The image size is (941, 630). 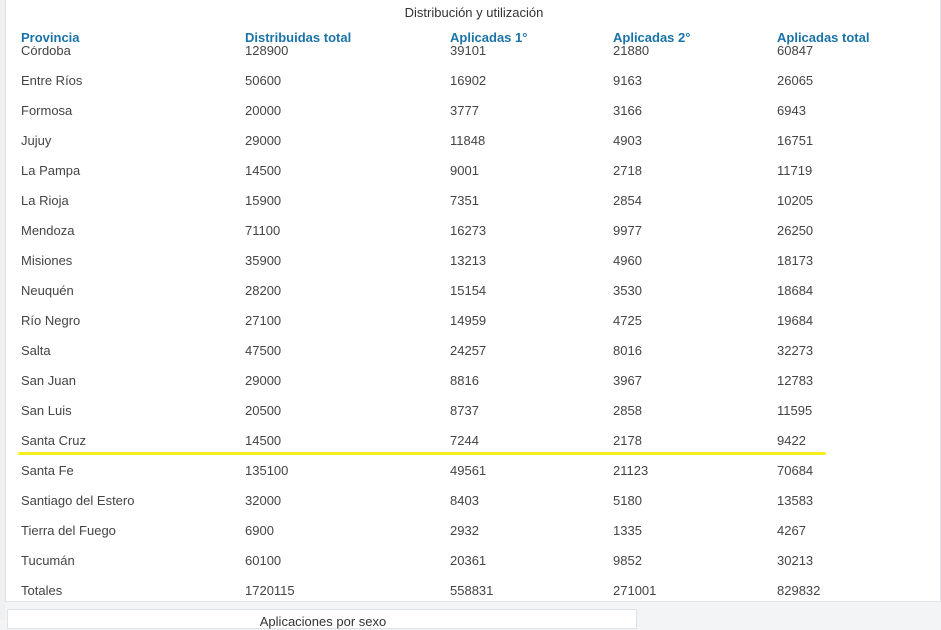 What do you see at coordinates (46, 410) in the screenshot?
I see `cell-provincia: San Luis` at bounding box center [46, 410].